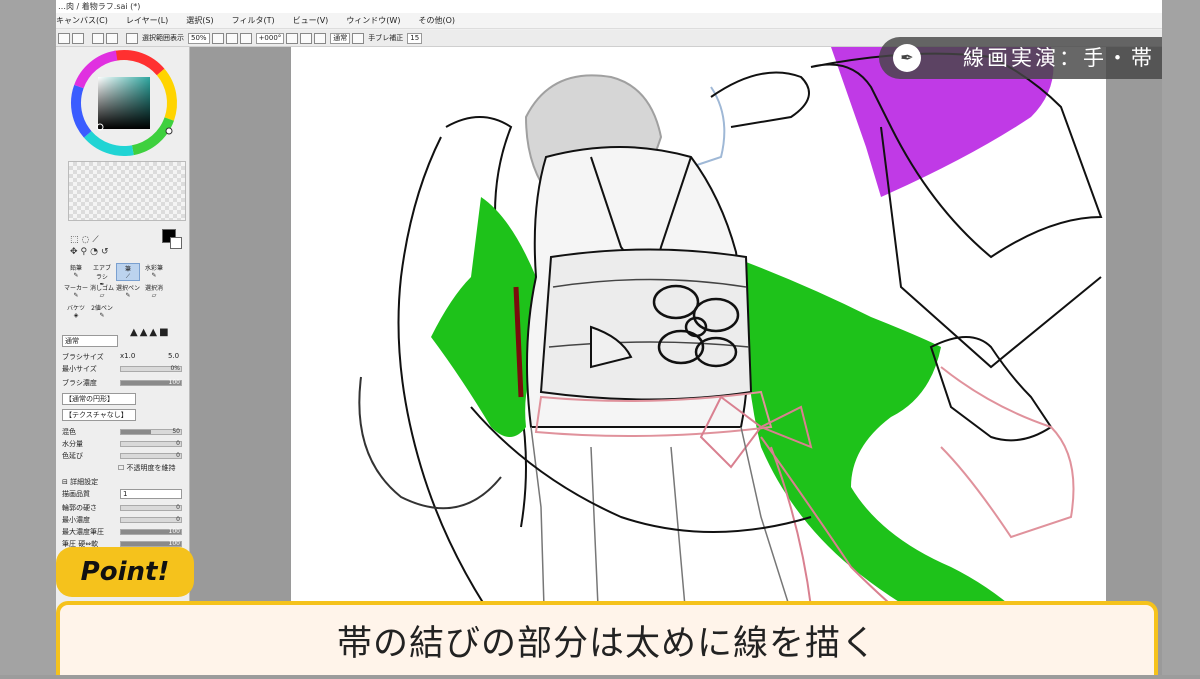  What do you see at coordinates (151, 455) in the screenshot?
I see `stretch-slider: 0` at bounding box center [151, 455].